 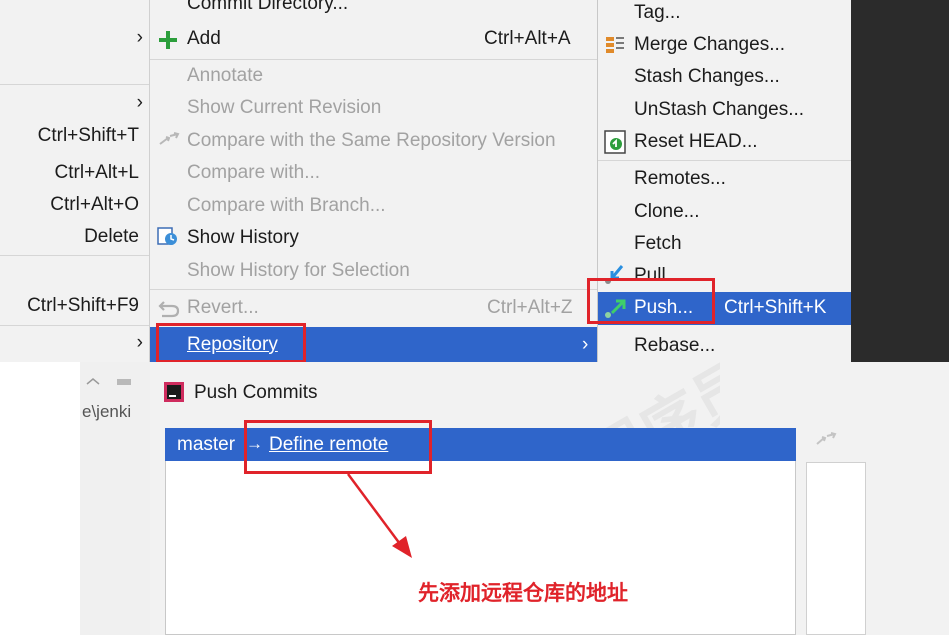 What do you see at coordinates (108, 381) in the screenshot?
I see `toolbar-icons` at bounding box center [108, 381].